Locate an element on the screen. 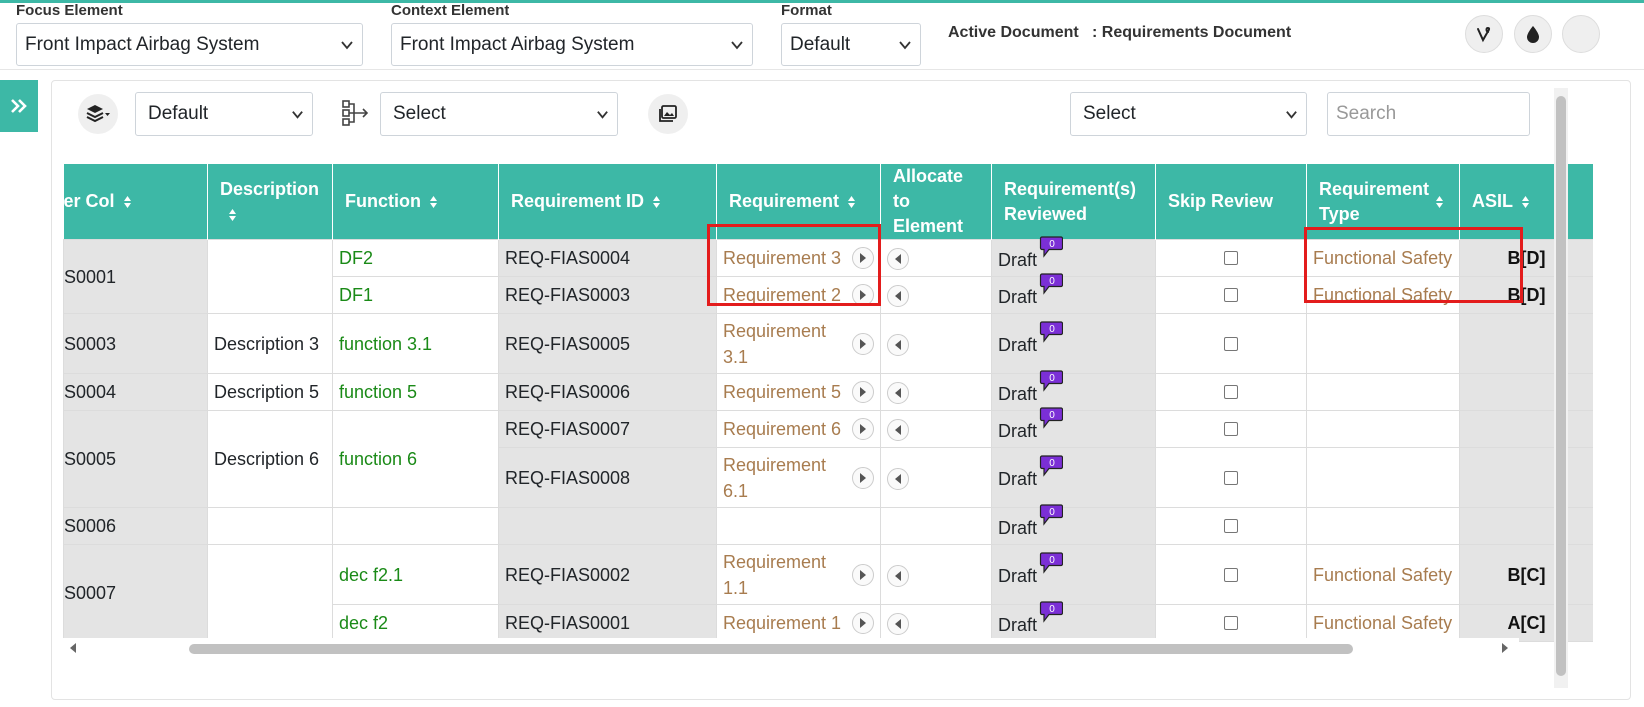 Image resolution: width=1644 pixels, height=707 pixels. view-layer-select: Default is located at coordinates (224, 114).